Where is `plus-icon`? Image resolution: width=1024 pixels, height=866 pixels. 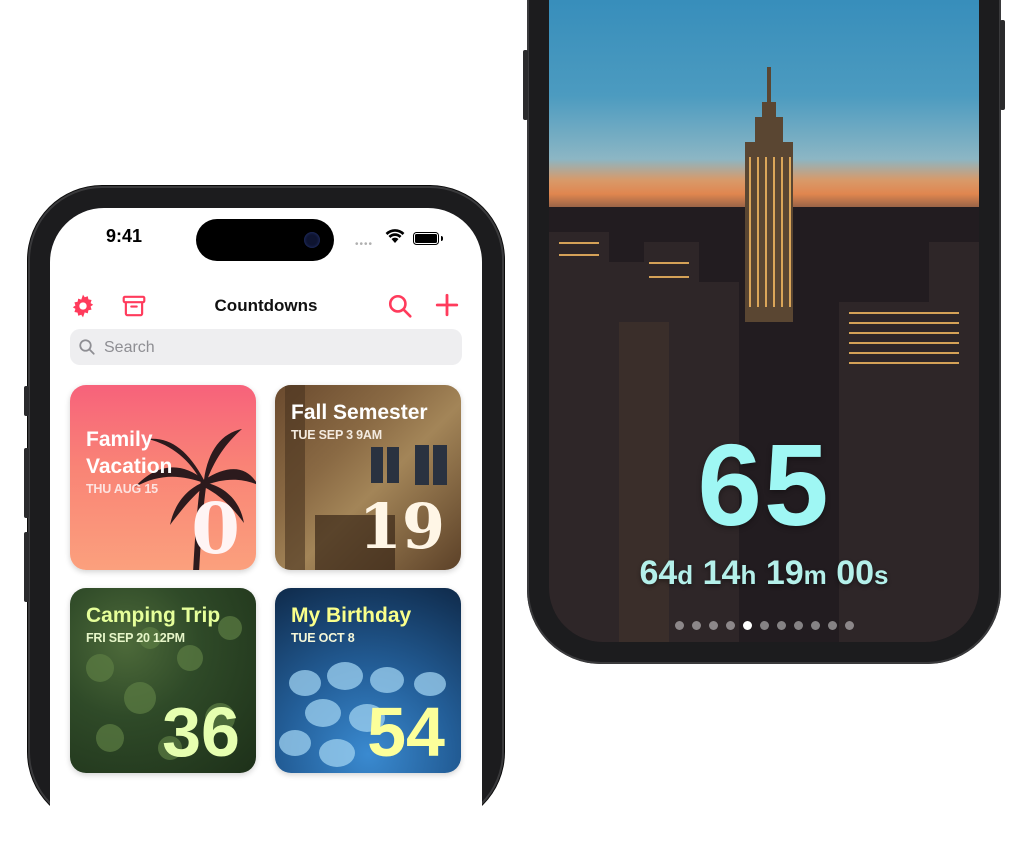
plus-icon is located at coordinates (447, 305).